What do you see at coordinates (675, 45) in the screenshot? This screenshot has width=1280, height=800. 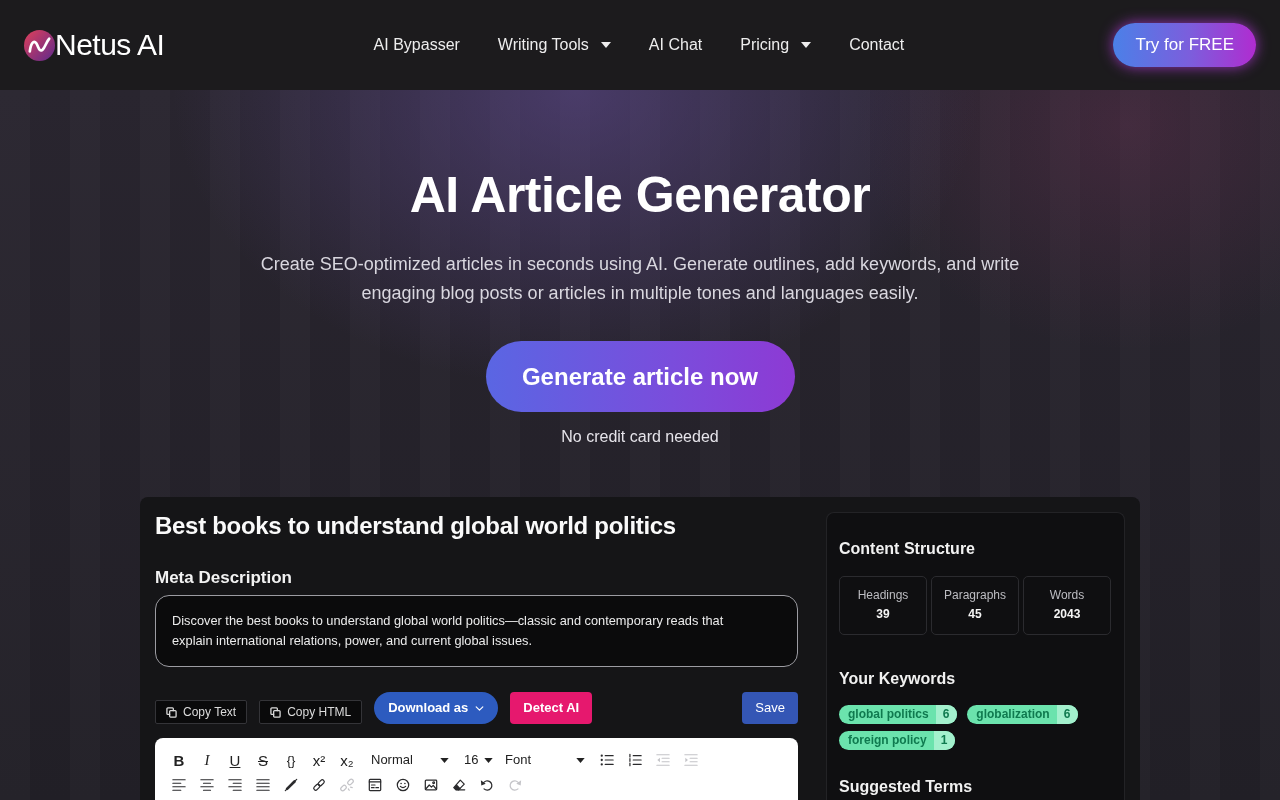 I see `nav-link: AI Chat` at bounding box center [675, 45].